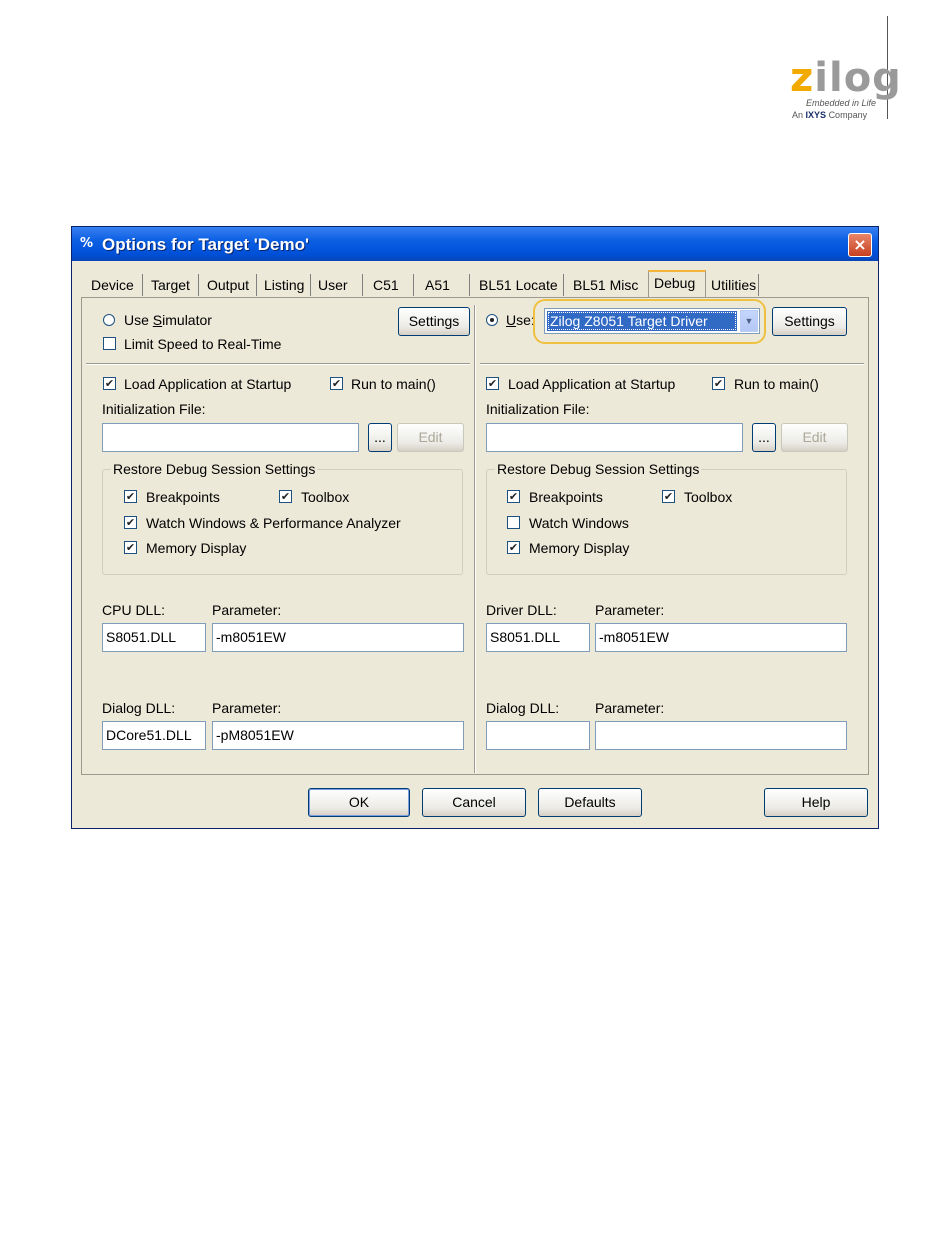 This screenshot has width=950, height=1260. What do you see at coordinates (475, 244) in the screenshot?
I see `title-bar: % Options for Target 'Demo' ×` at bounding box center [475, 244].